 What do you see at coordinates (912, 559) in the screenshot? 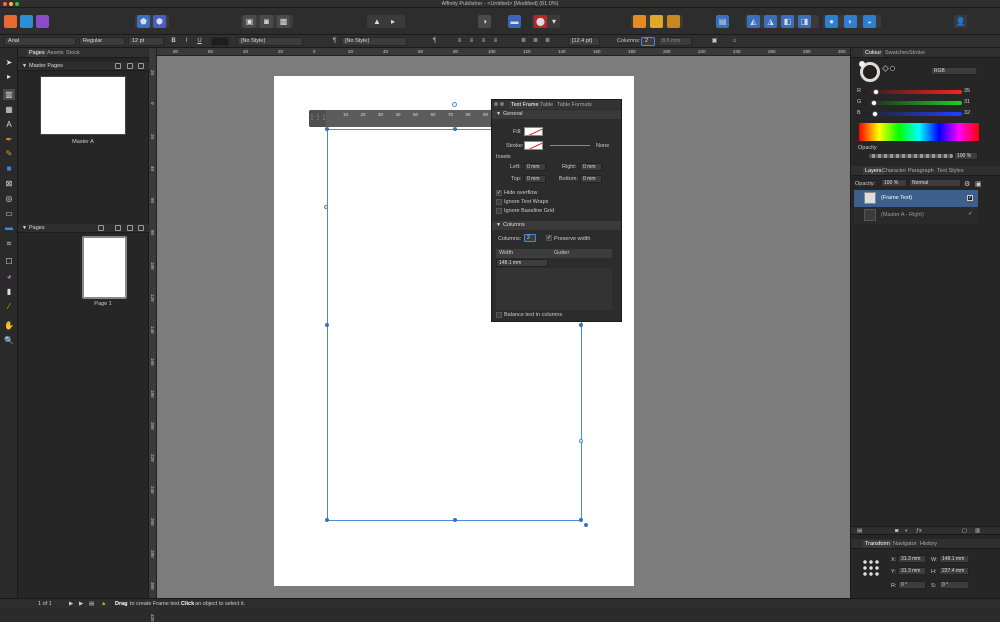
I see `x-field: 31.3 mm` at bounding box center [912, 559].